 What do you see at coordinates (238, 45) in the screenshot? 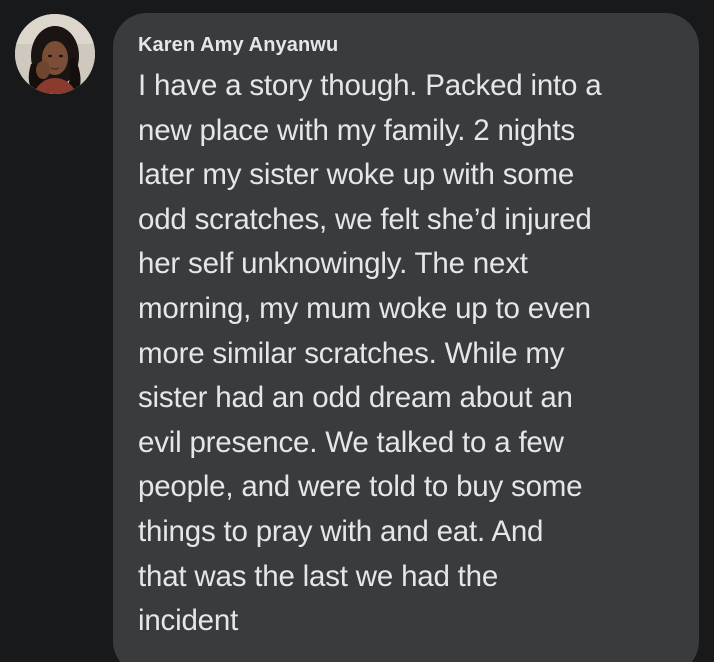
I see `comment-author: Karen Amy Anyanwu` at bounding box center [238, 45].